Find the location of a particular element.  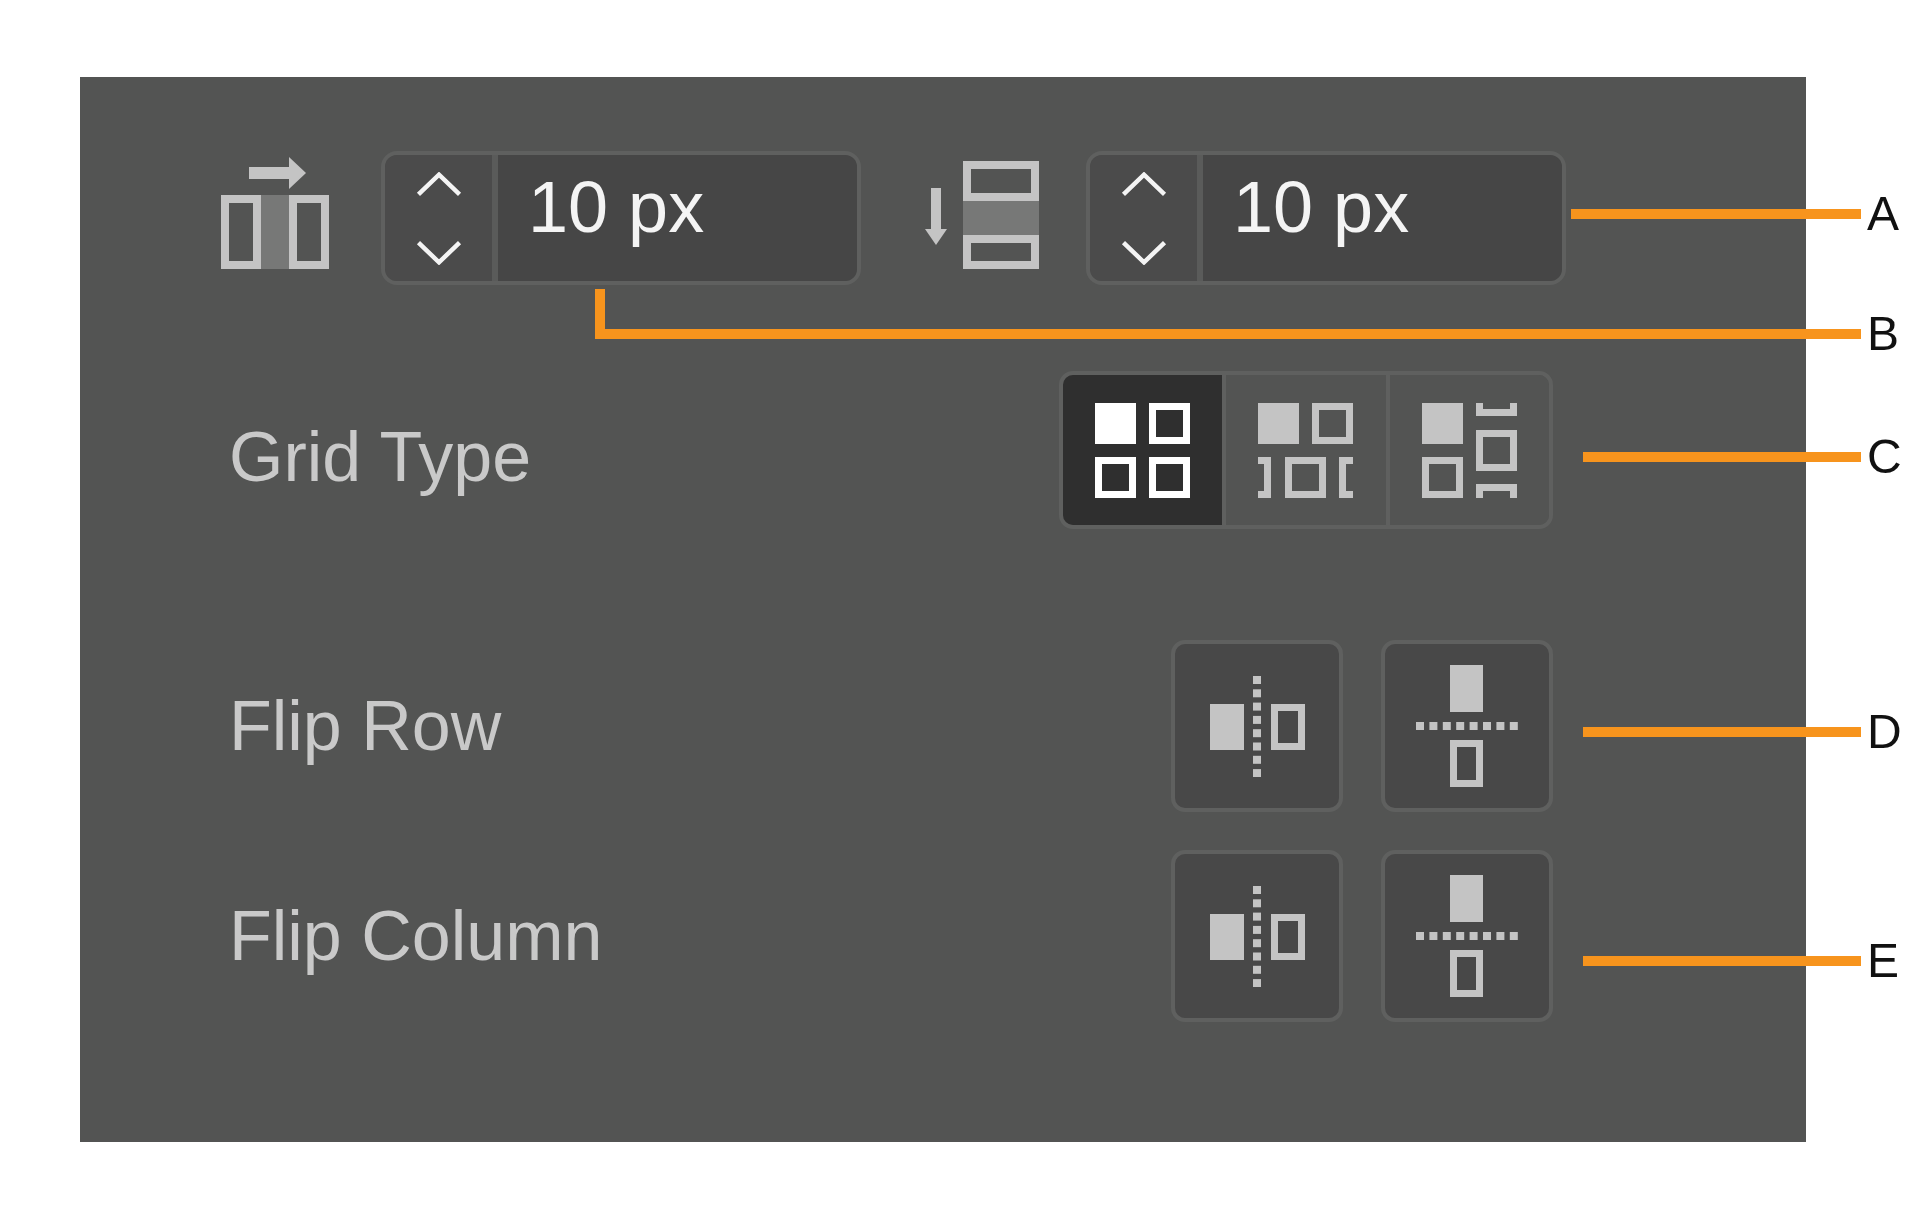

staggered-columns-icon is located at coordinates (1469, 450).